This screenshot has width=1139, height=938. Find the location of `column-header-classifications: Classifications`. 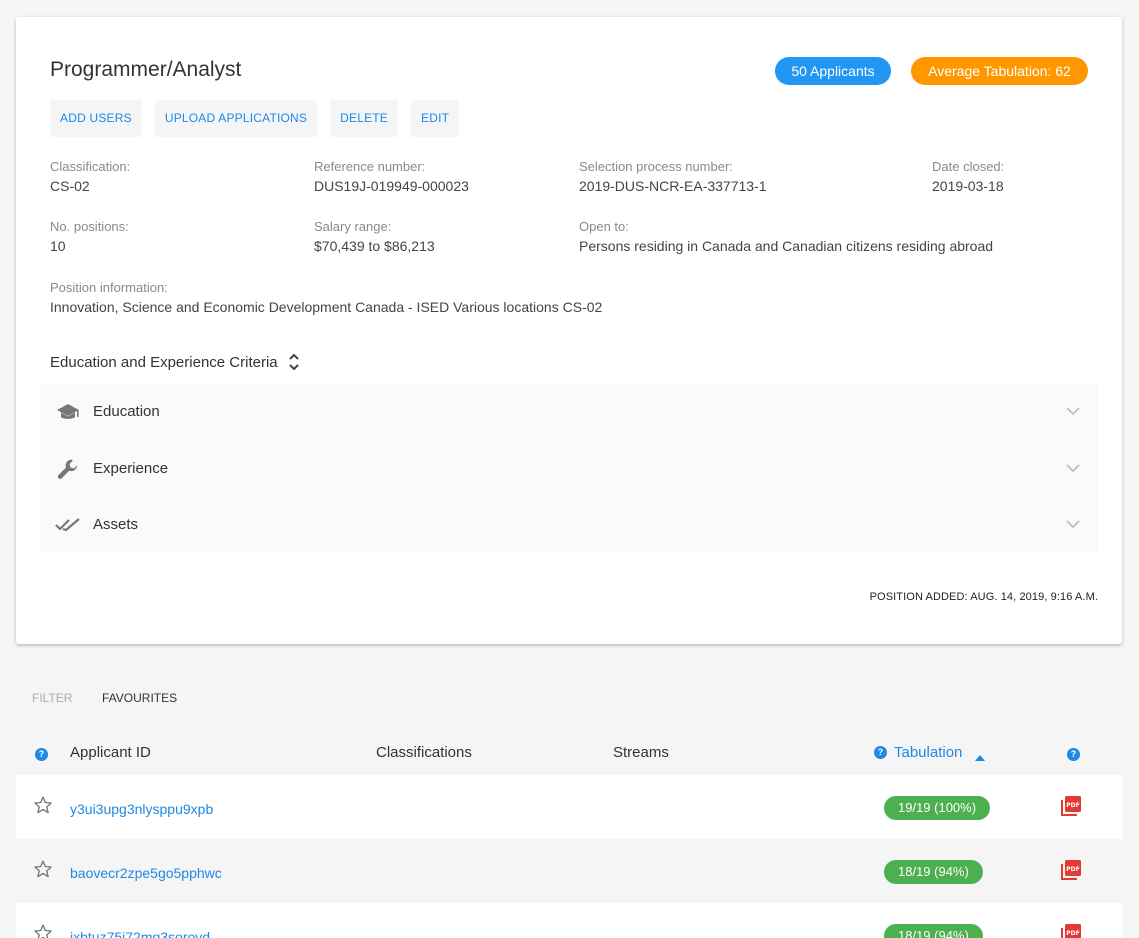

column-header-classifications: Classifications is located at coordinates (424, 752).